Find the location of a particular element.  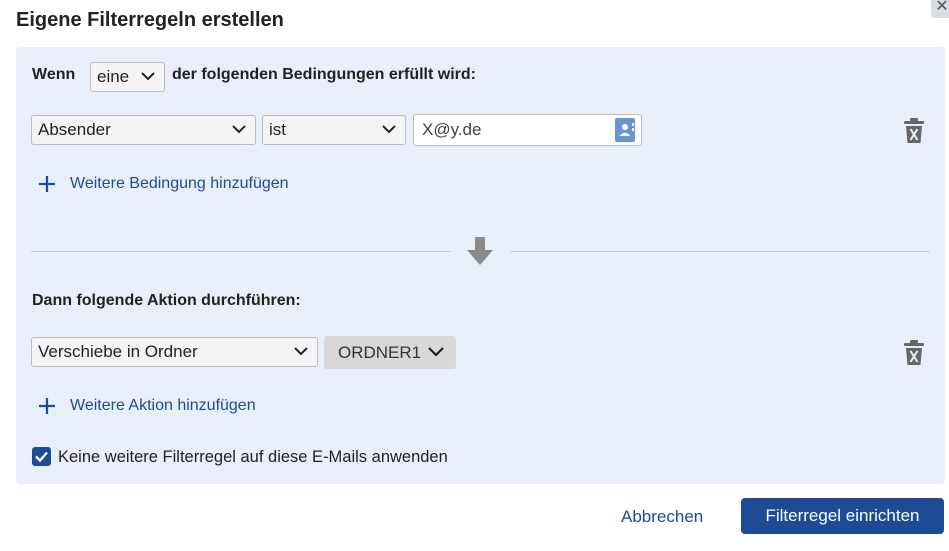

condition-field-value: Absender is located at coordinates (74, 129).